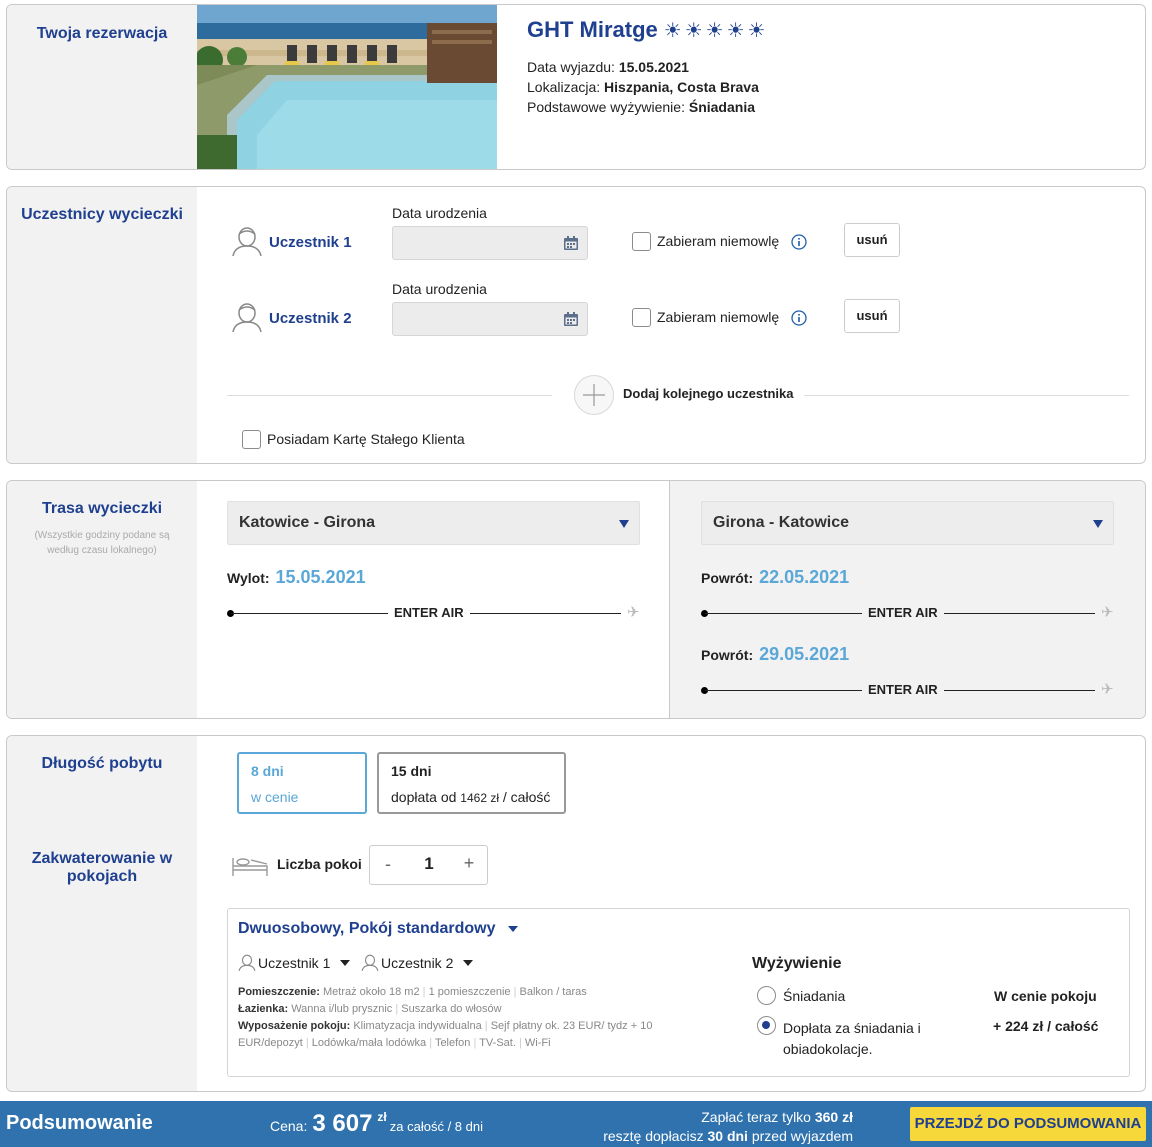  Describe the element at coordinates (417, 963) in the screenshot. I see `guest-selector-2: Uczestnik 2` at that location.